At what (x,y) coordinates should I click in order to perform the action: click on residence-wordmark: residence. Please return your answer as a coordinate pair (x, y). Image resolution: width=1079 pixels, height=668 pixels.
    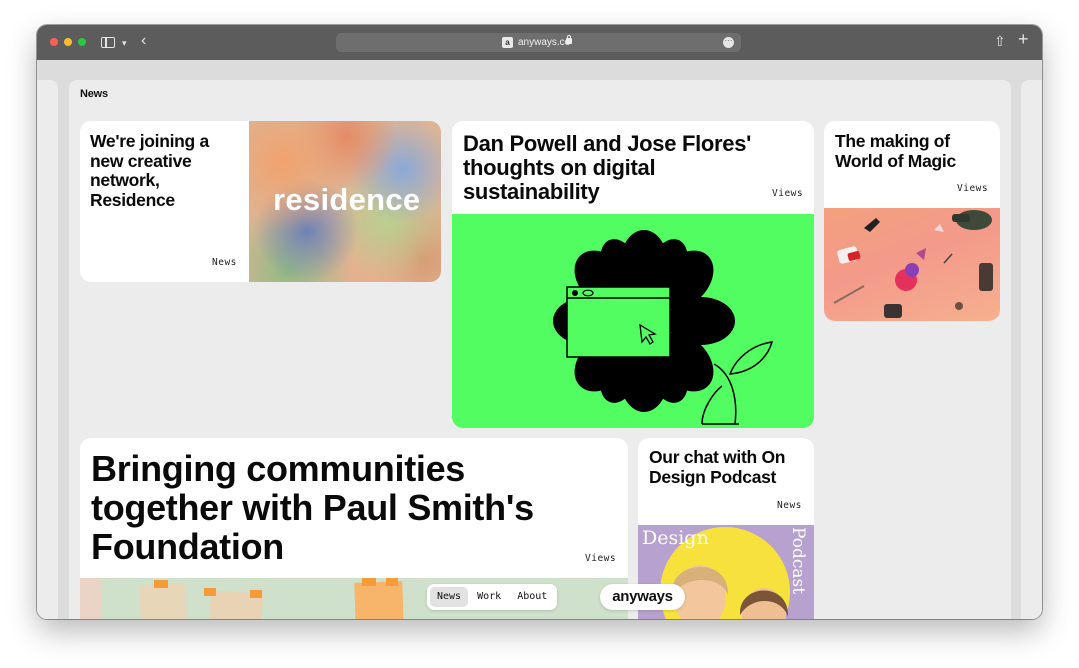
    Looking at the image, I should click on (347, 199).